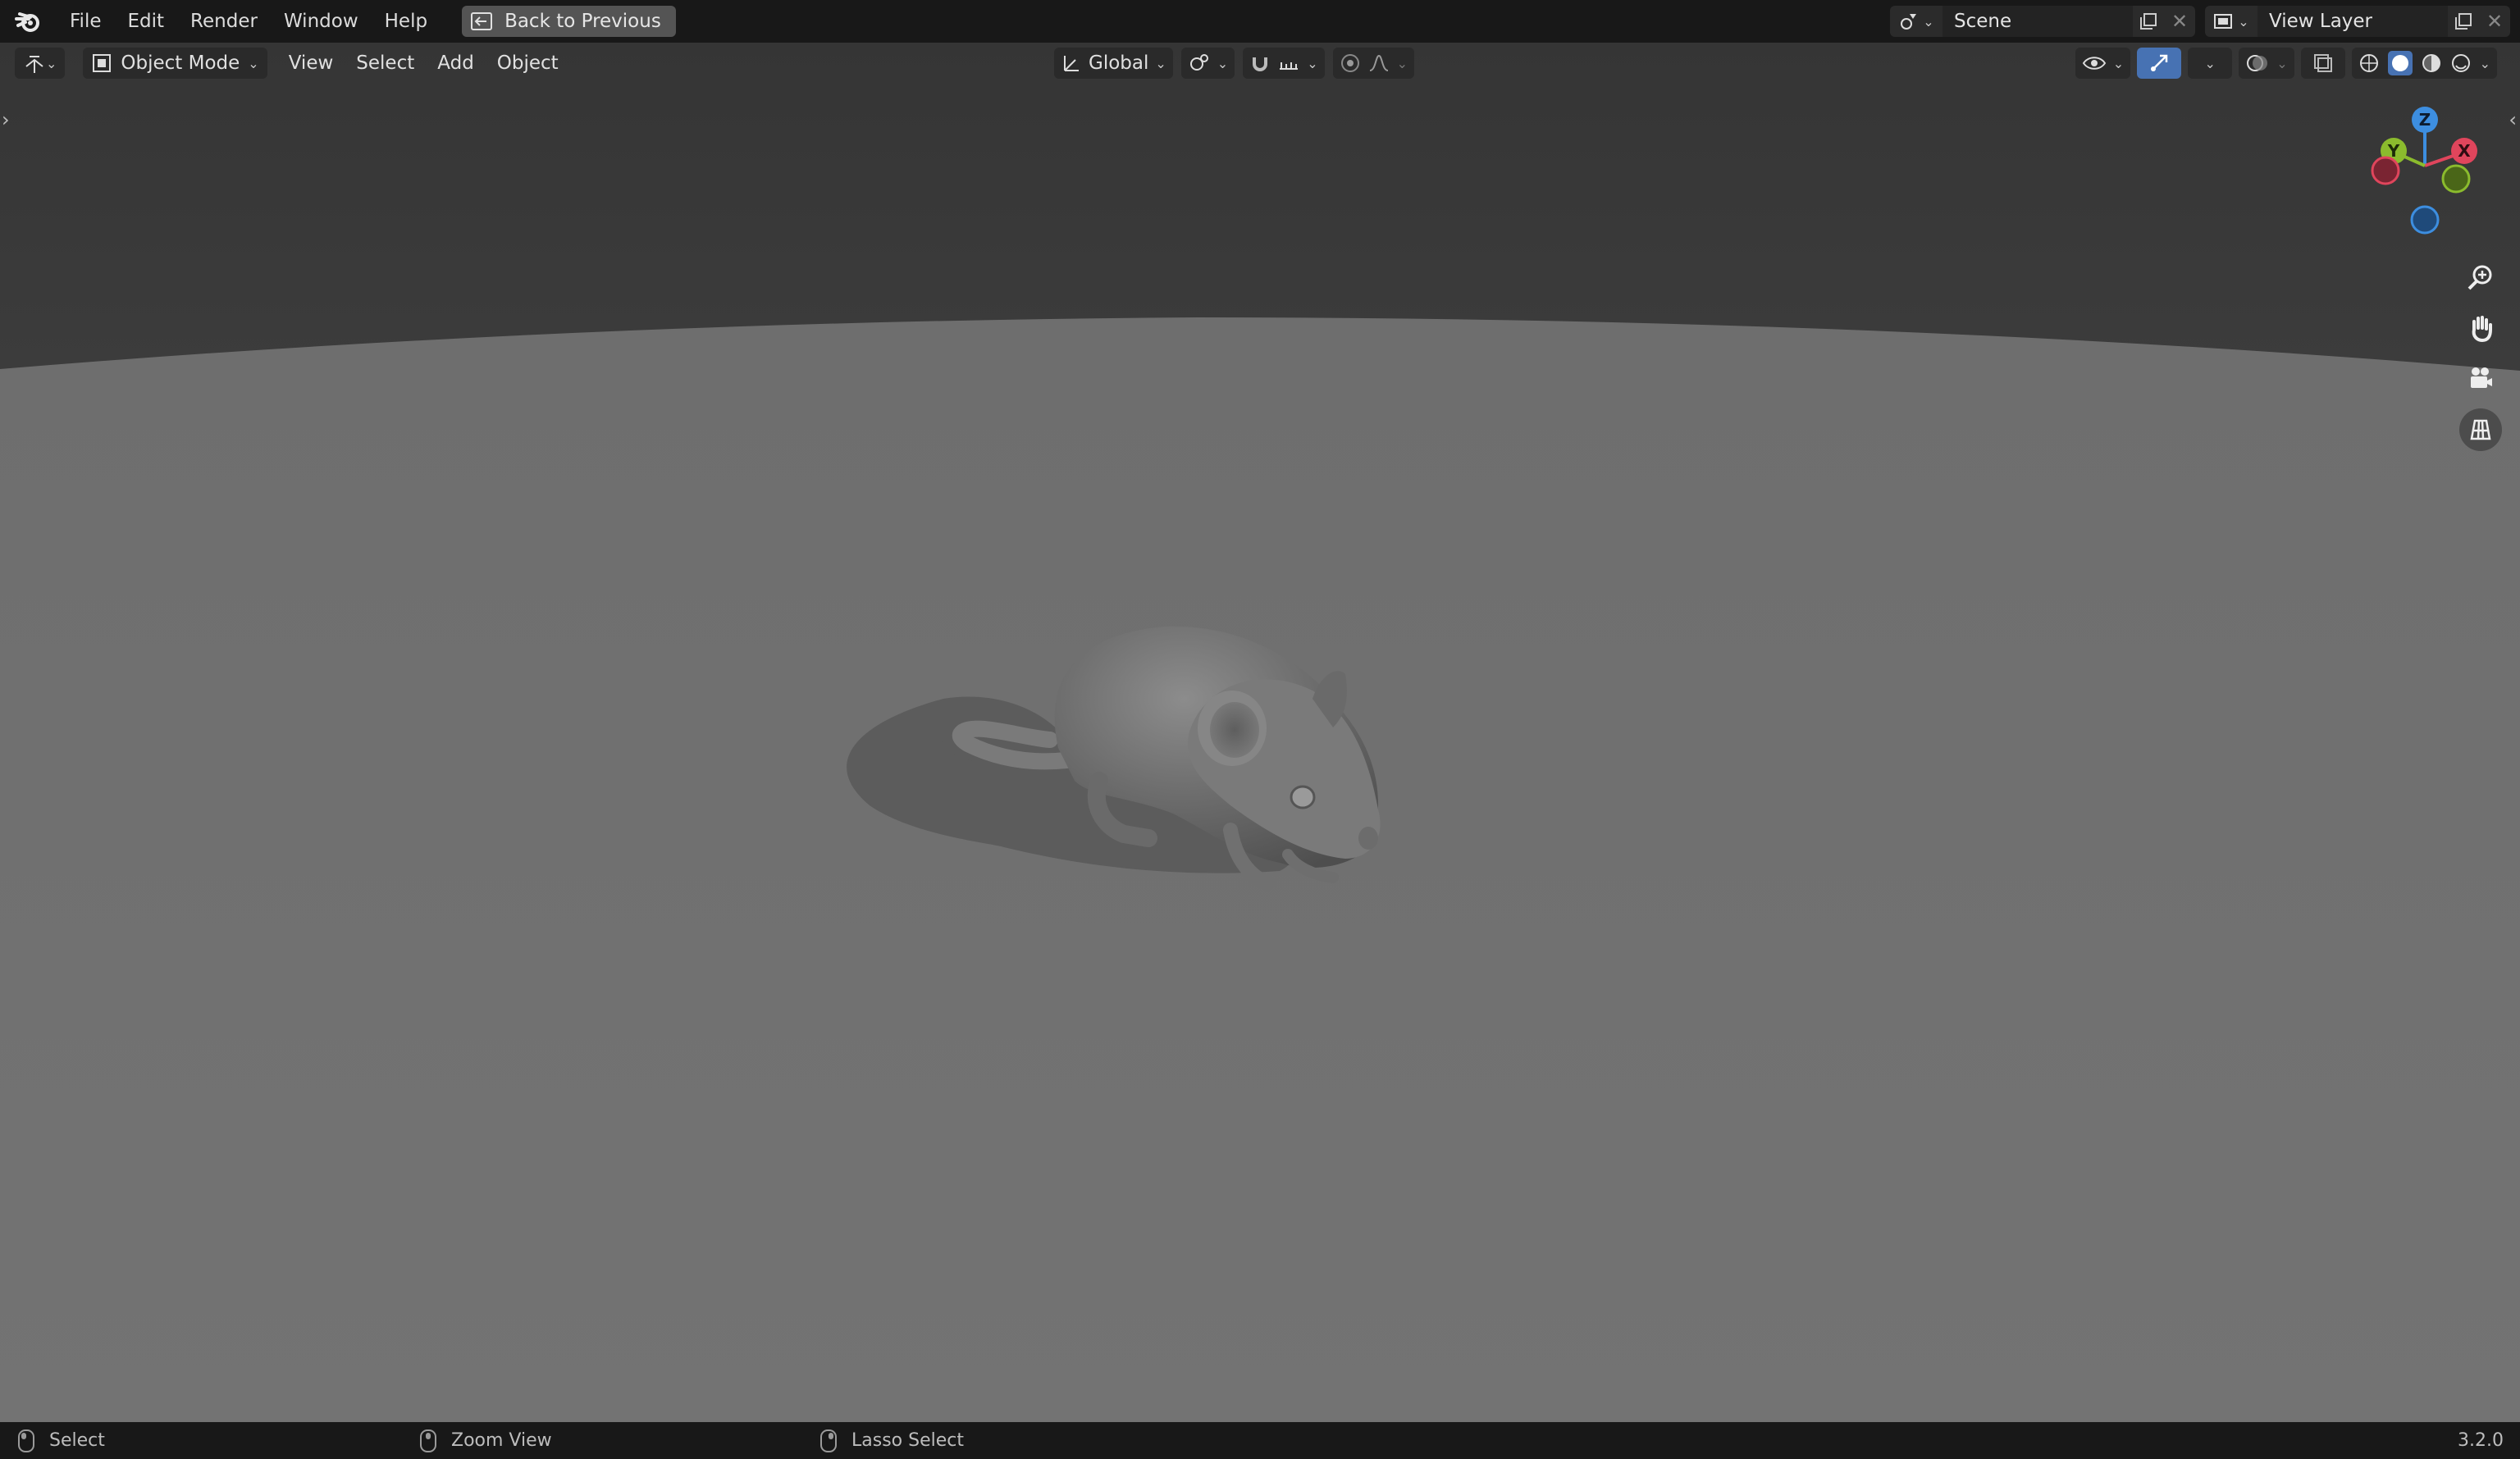  I want to click on duplicate-icon, so click(2464, 21).